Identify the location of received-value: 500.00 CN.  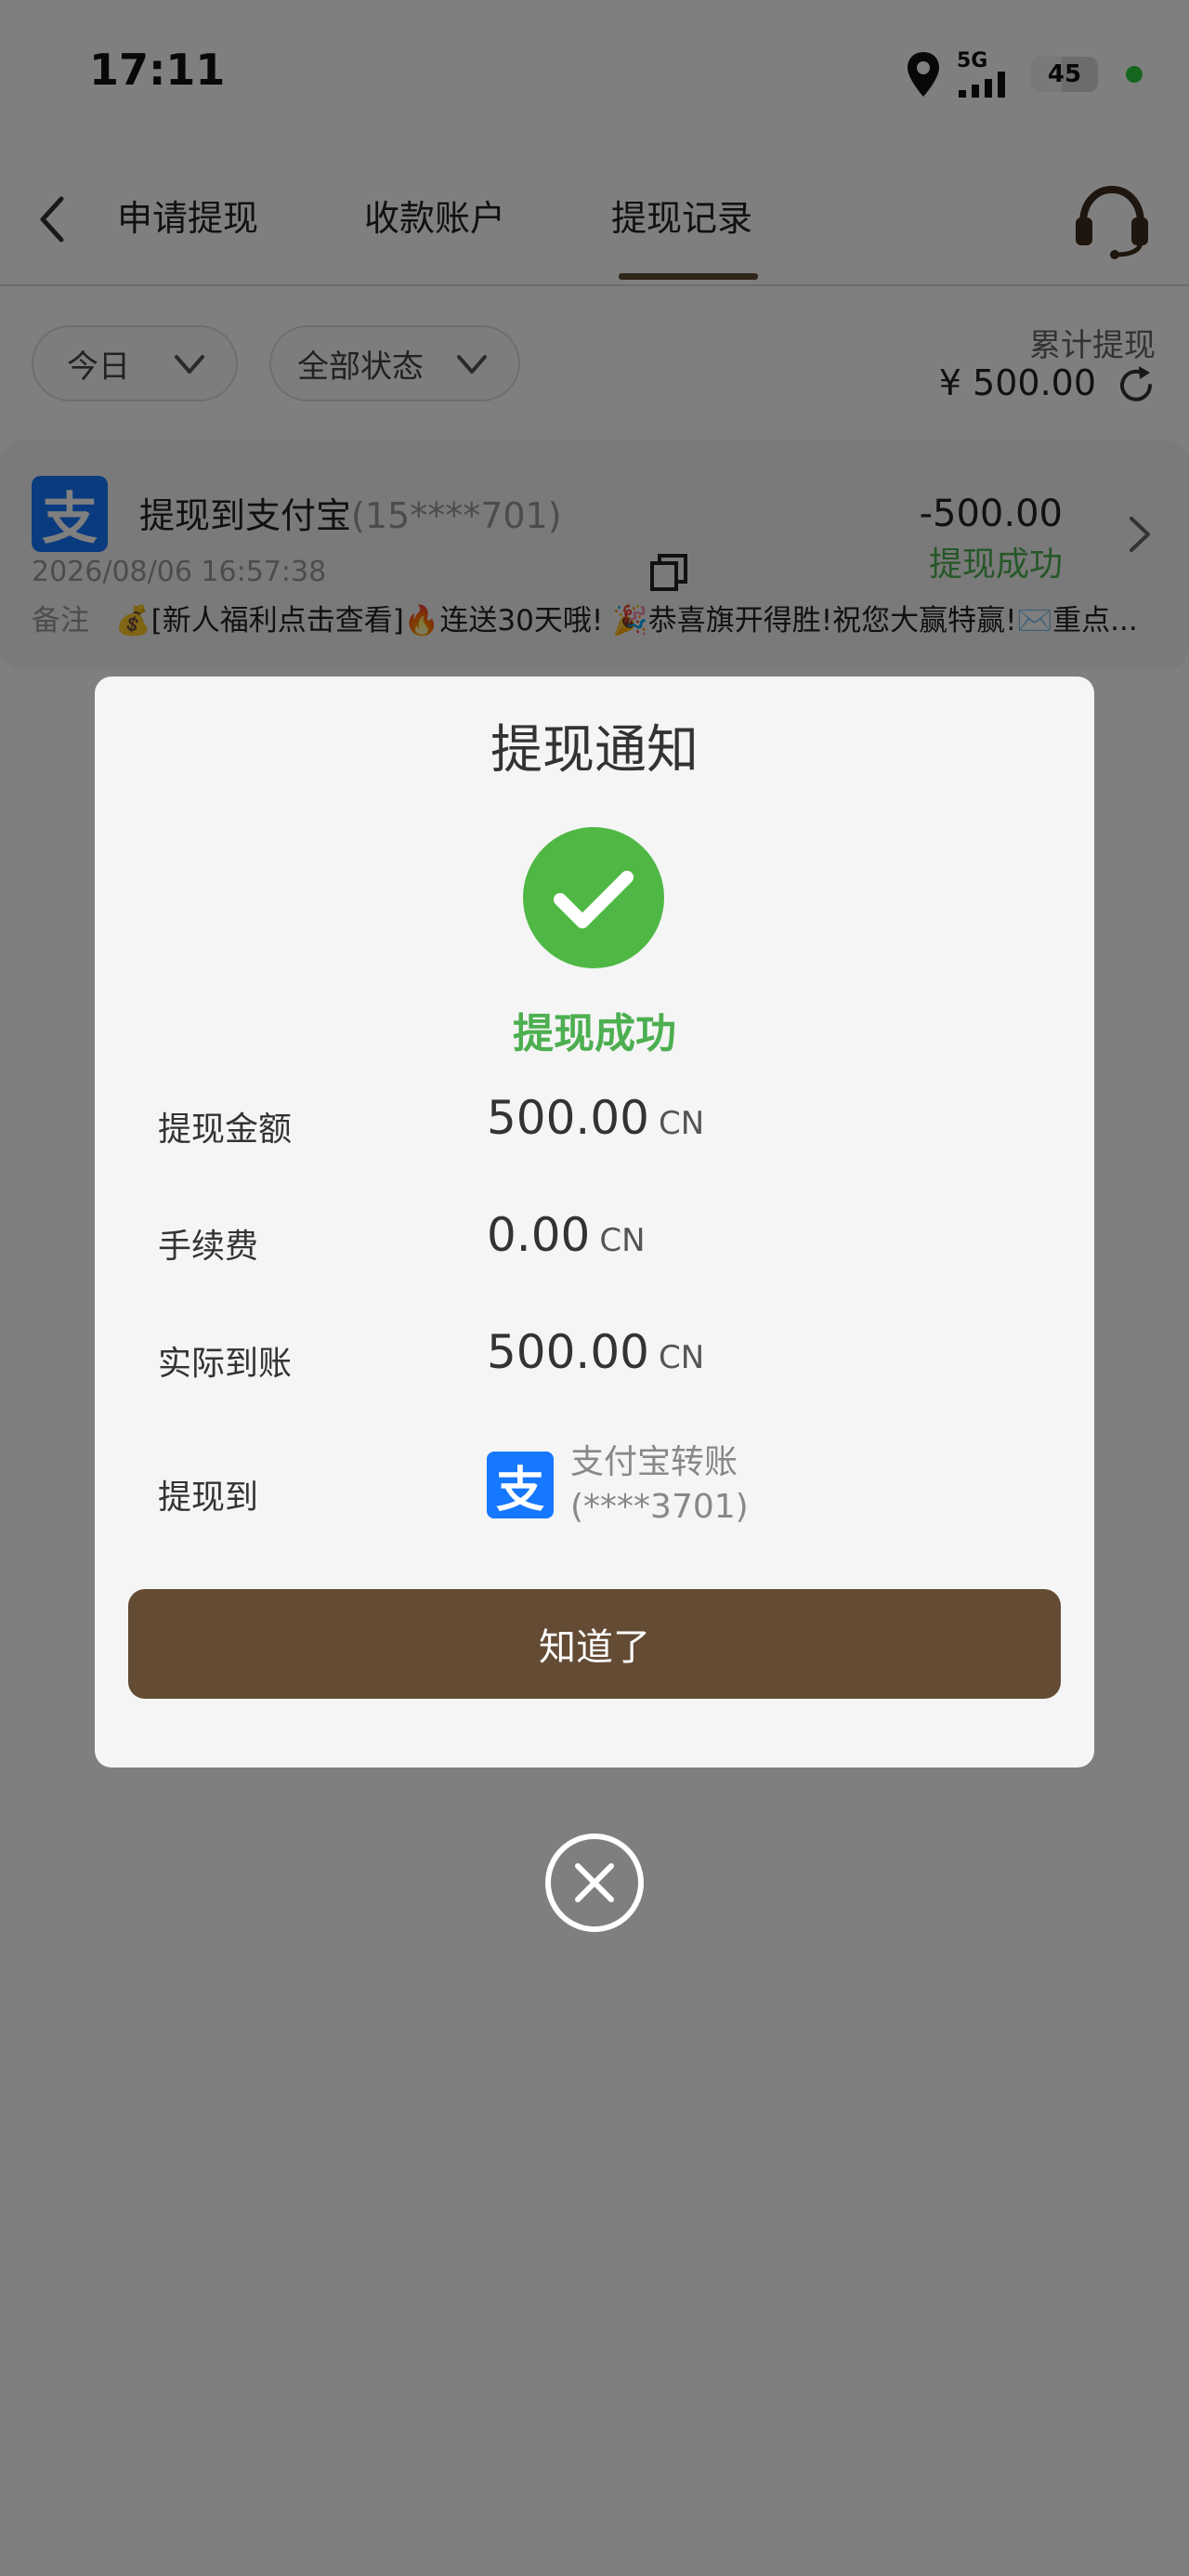
(595, 1352).